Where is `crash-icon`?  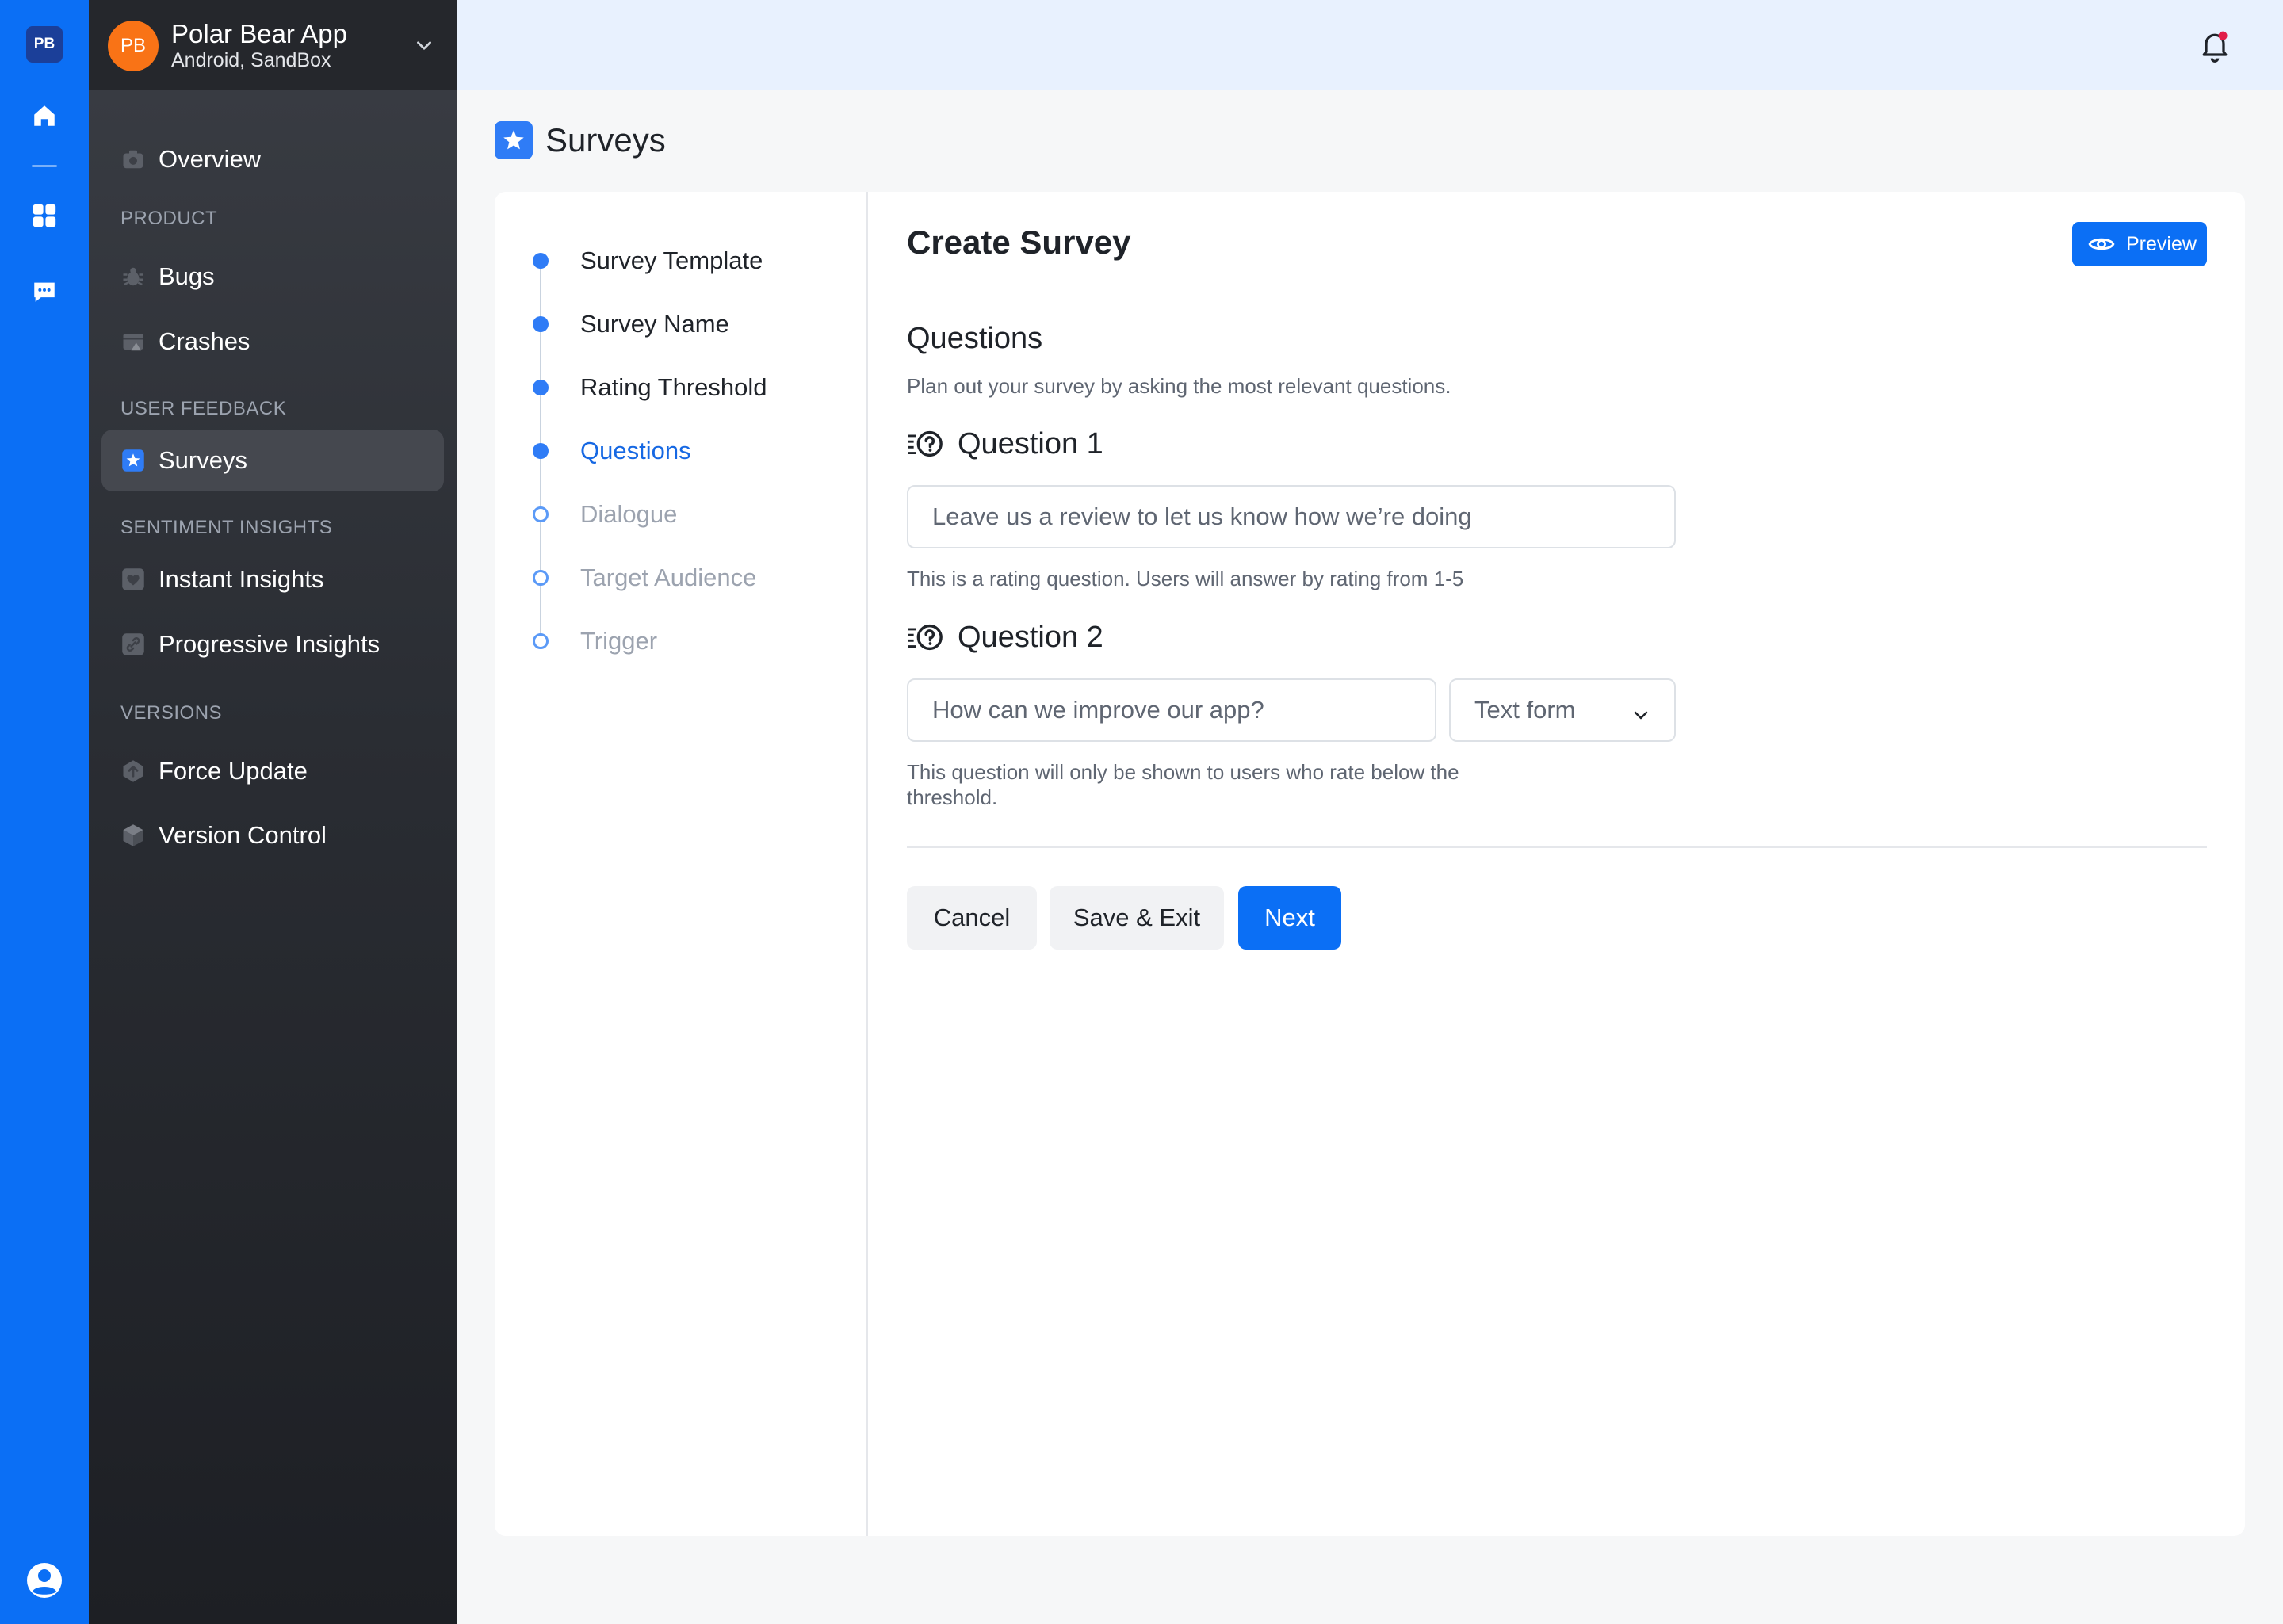 crash-icon is located at coordinates (133, 341).